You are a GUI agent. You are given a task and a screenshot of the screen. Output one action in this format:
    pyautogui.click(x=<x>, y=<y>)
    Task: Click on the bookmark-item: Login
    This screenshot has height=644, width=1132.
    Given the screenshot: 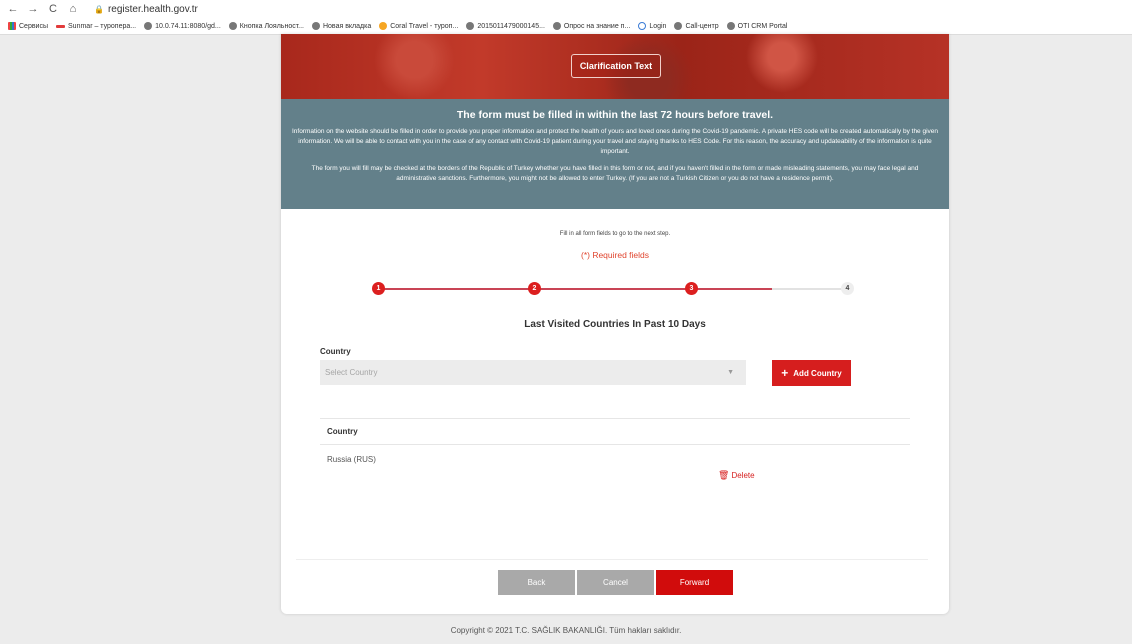 What is the action you would take?
    pyautogui.click(x=652, y=26)
    